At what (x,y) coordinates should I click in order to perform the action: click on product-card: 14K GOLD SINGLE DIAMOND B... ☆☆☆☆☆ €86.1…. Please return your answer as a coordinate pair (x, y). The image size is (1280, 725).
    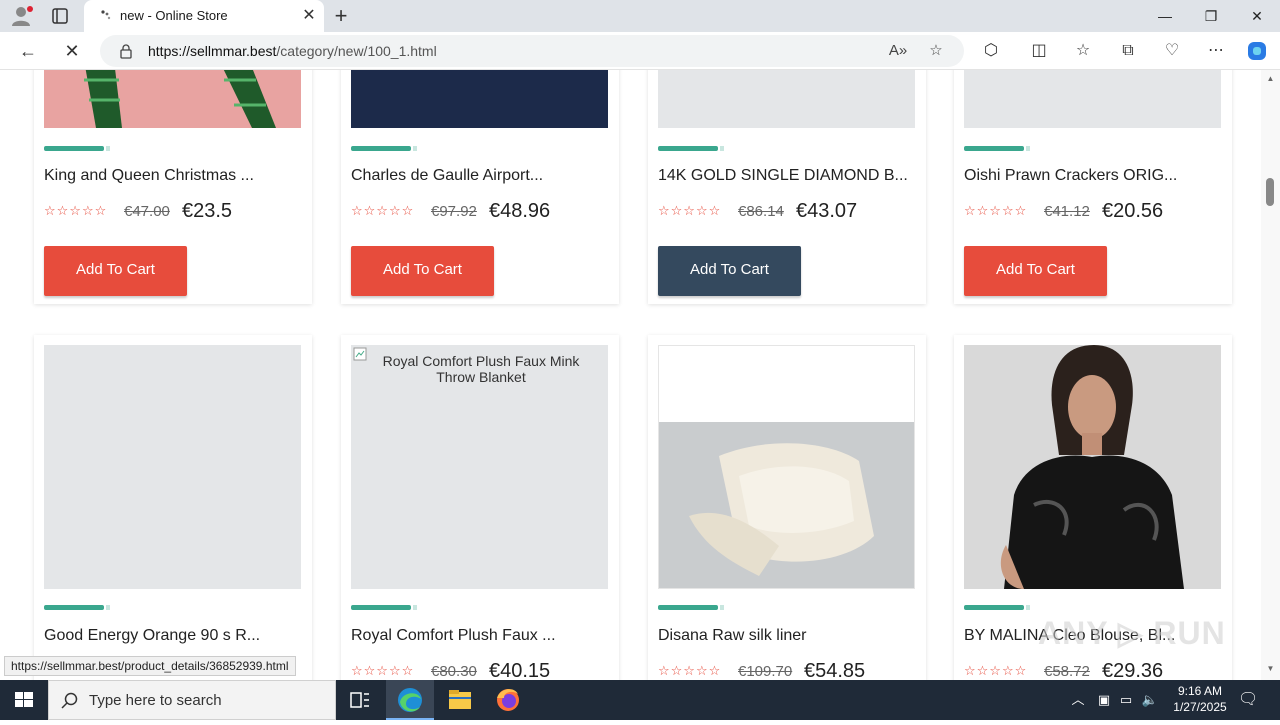
    Looking at the image, I should click on (787, 187).